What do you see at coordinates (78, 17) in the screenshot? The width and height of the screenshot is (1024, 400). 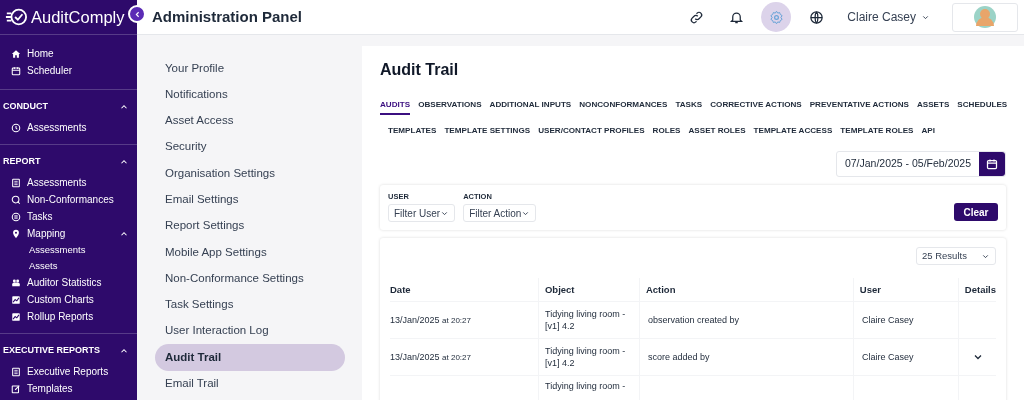 I see `brand-name: AuditComply` at bounding box center [78, 17].